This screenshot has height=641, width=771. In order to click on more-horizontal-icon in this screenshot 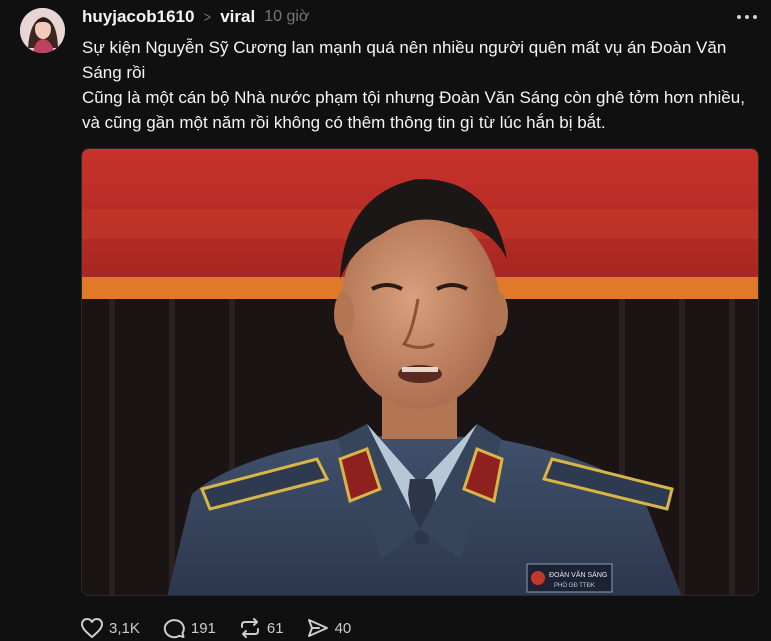, I will do `click(747, 17)`.